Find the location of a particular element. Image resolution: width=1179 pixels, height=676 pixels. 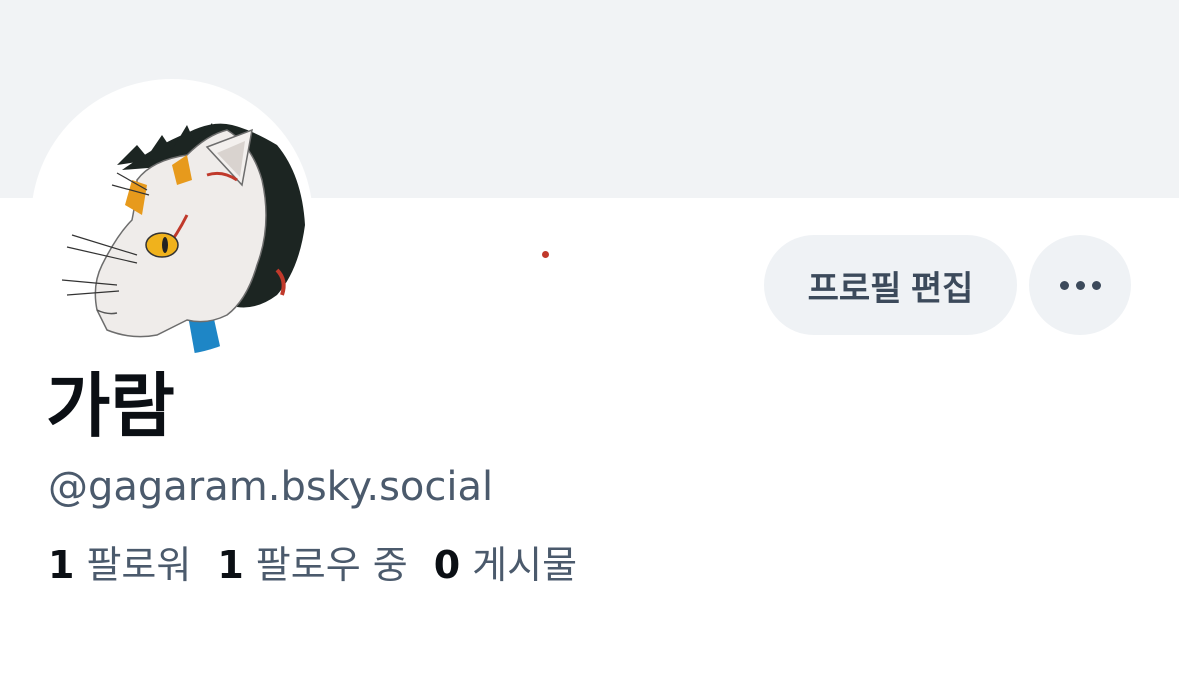

posts-label: 게시물 is located at coordinates (525, 565).